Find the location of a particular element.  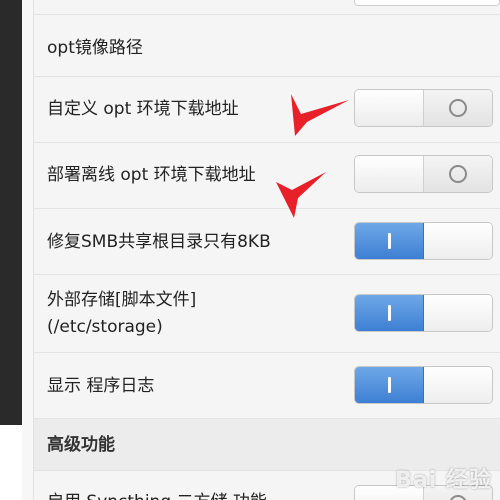

row-custom-opt-download: 自定义 opt 环境下载地址 is located at coordinates (267, 110).